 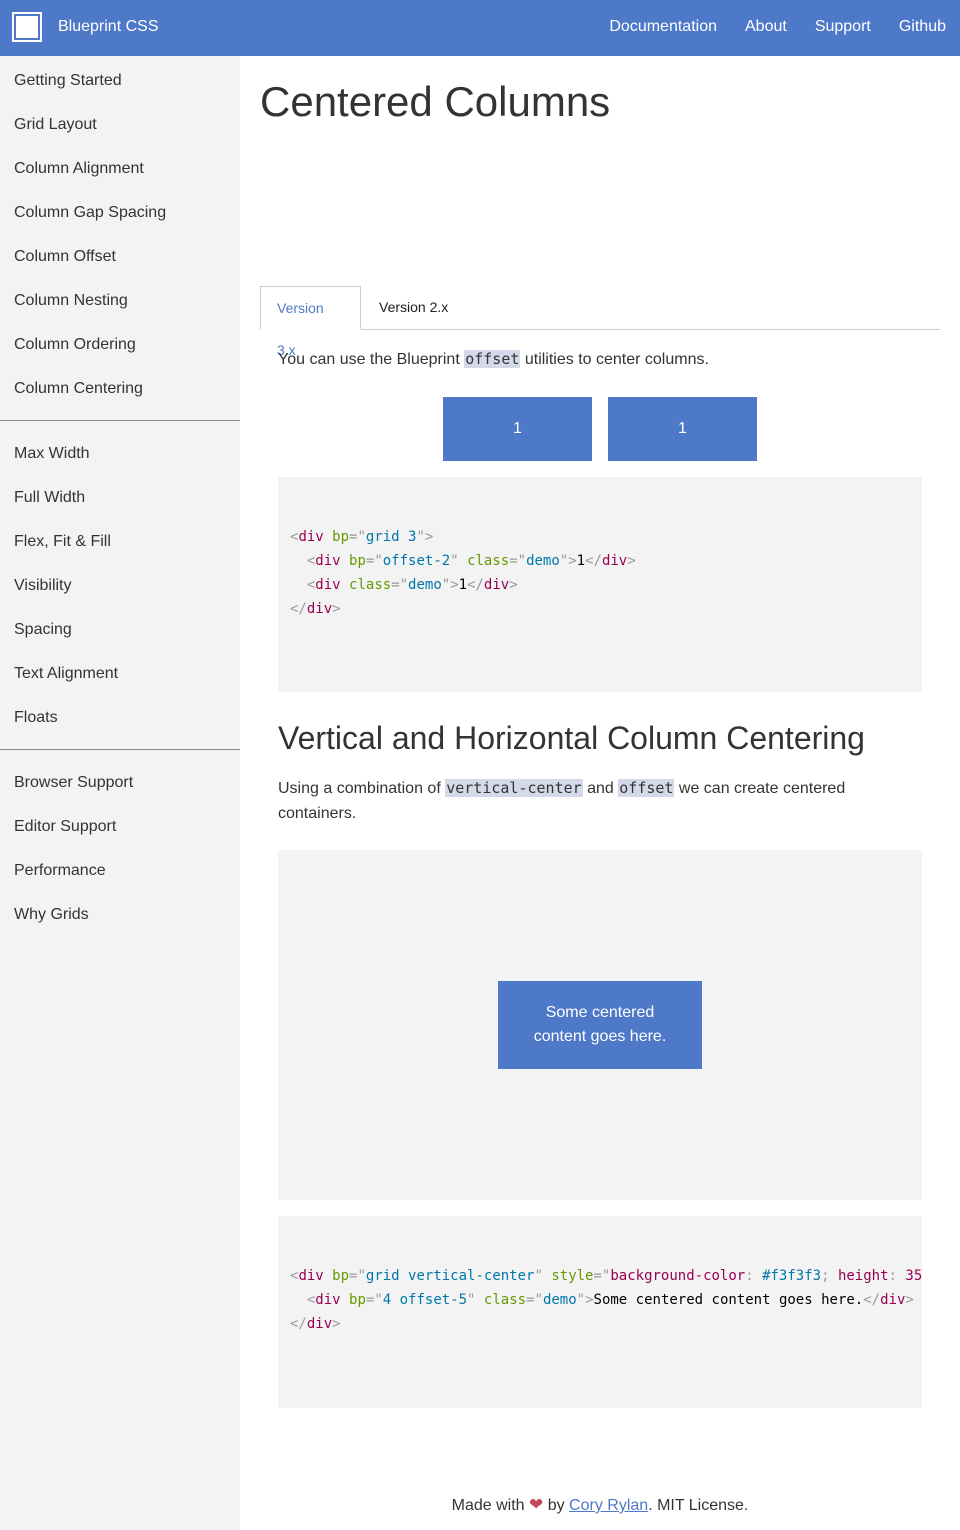 What do you see at coordinates (120, 454) in the screenshot?
I see `sidebar-item-max-width: Max Width` at bounding box center [120, 454].